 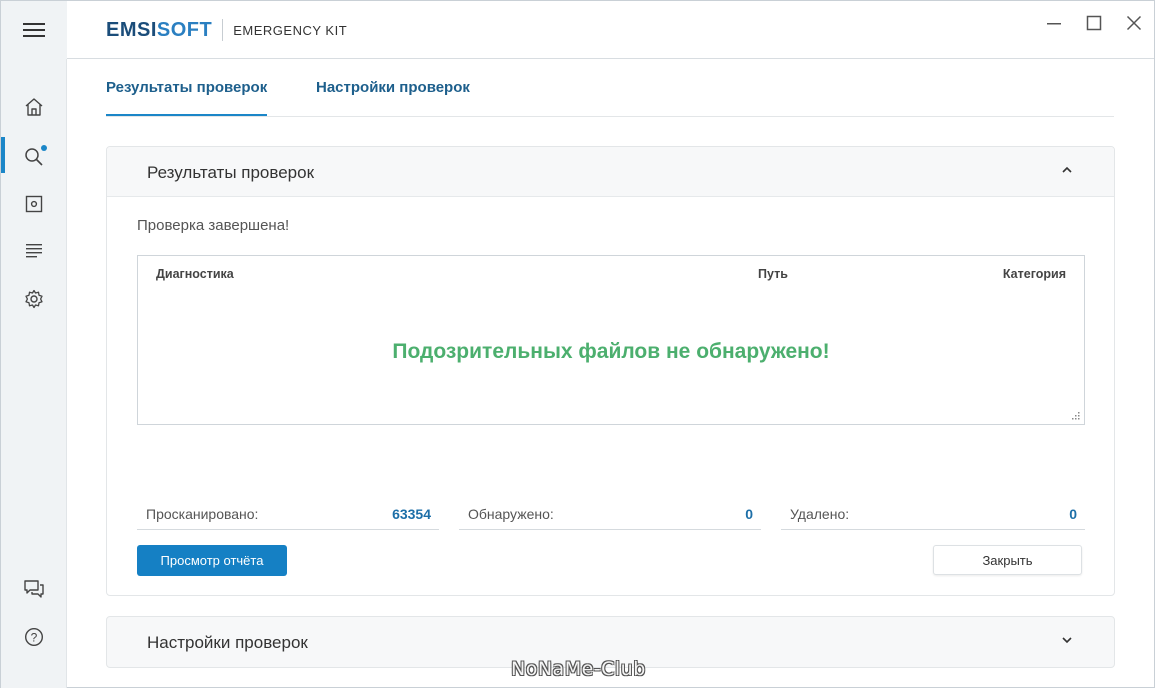 I want to click on stat-detected-label: Обнаружено:, so click(x=511, y=514).